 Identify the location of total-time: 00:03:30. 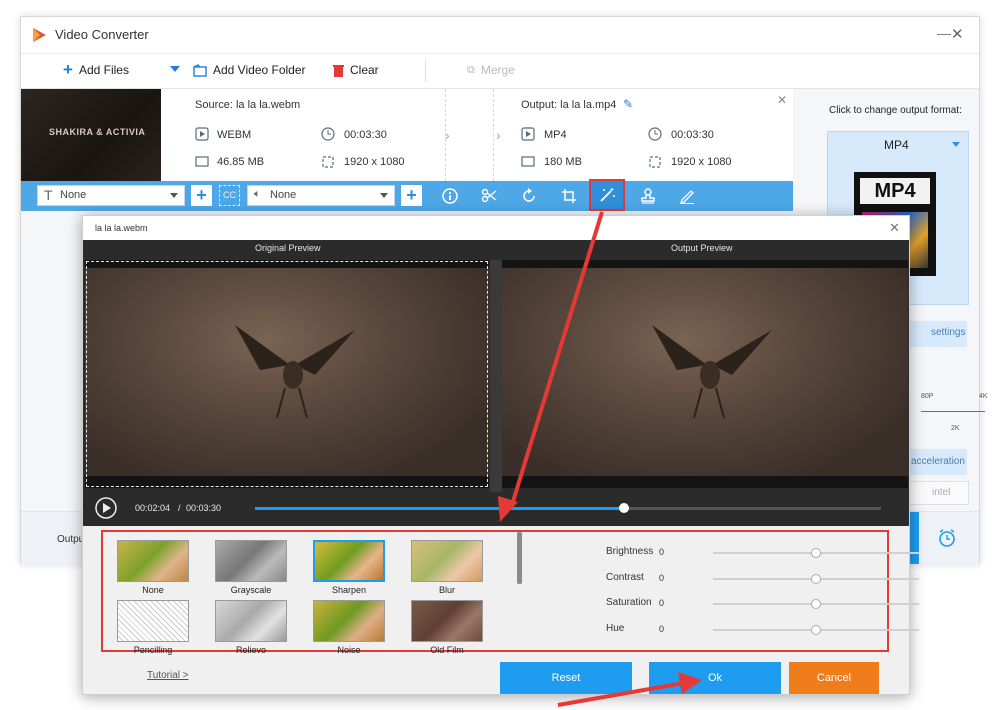
(204, 508).